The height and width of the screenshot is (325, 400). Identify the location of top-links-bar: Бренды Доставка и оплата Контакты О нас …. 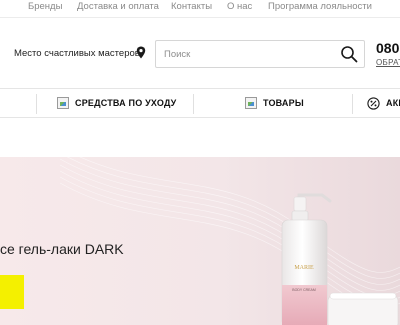
(200, 8).